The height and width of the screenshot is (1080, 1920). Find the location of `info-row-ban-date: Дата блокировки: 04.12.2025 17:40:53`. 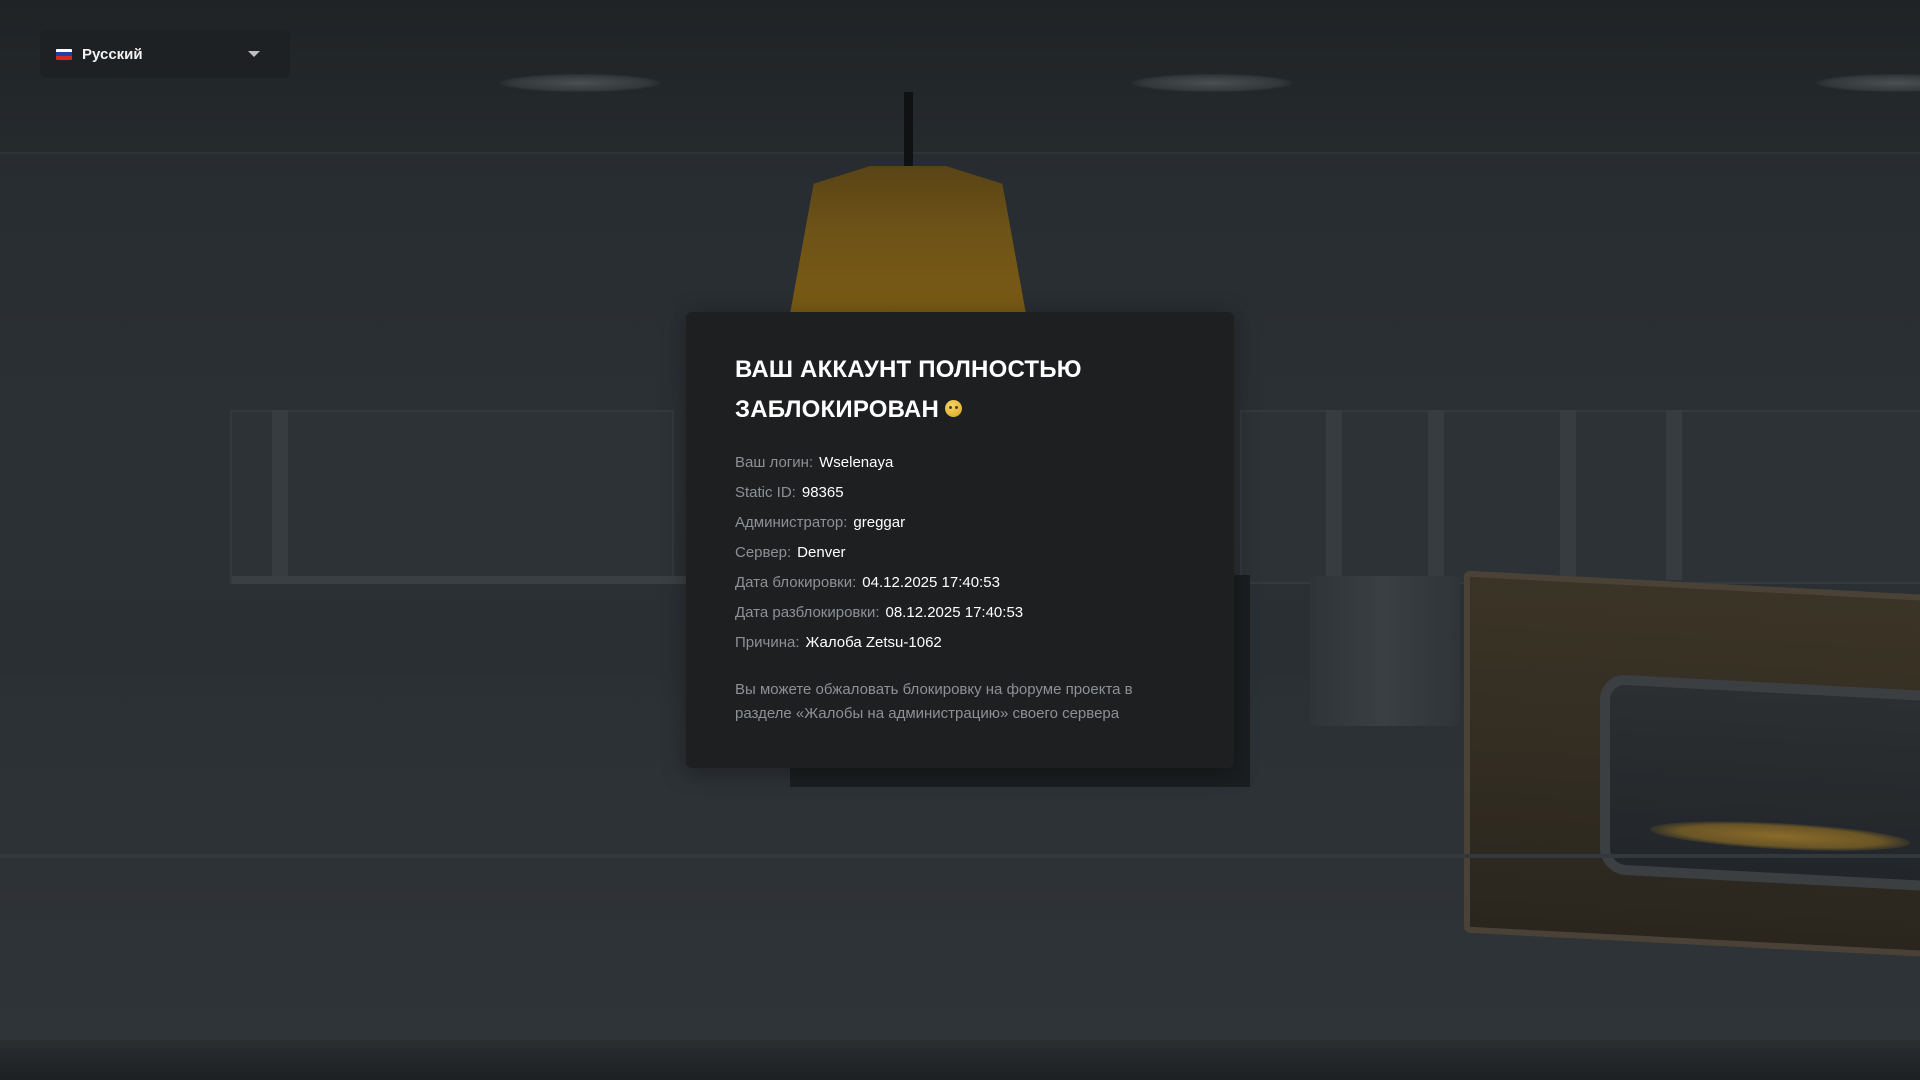

info-row-ban-date: Дата блокировки: 04.12.2025 17:40:53 is located at coordinates (960, 583).